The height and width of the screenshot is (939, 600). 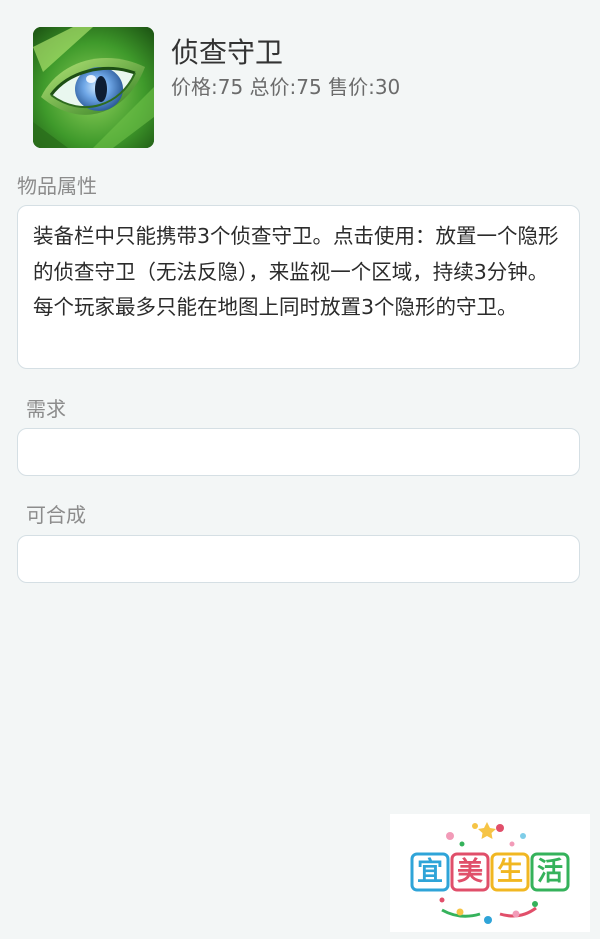 What do you see at coordinates (46, 409) in the screenshot?
I see `section-label-requirements: 需求` at bounding box center [46, 409].